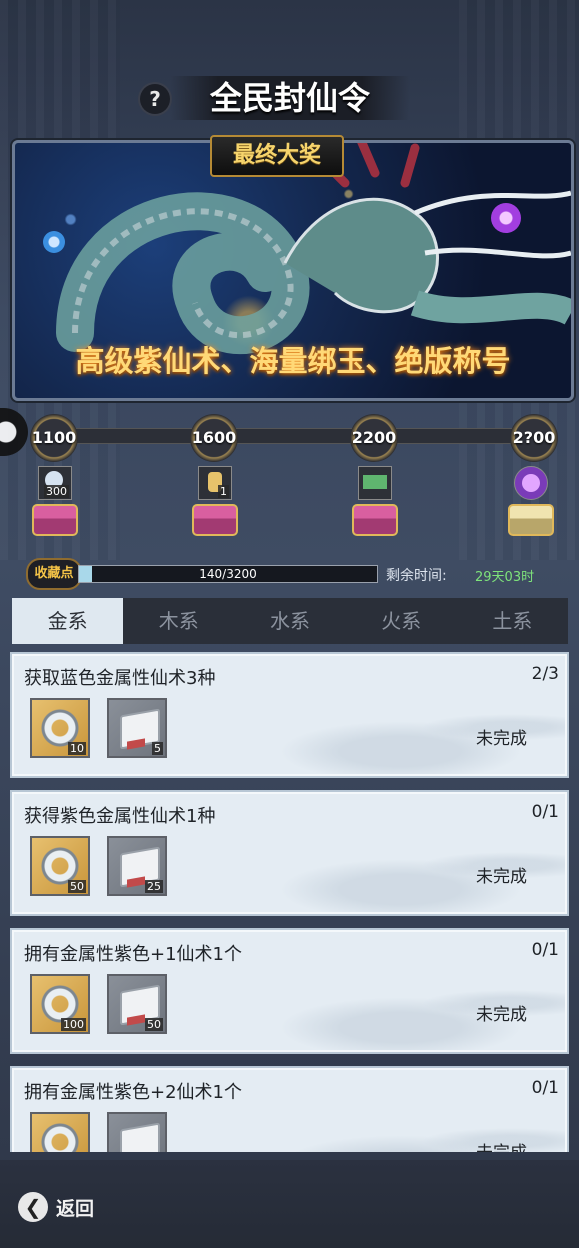 The height and width of the screenshot is (1248, 579). Describe the element at coordinates (416, 576) in the screenshot. I see `time-remaining-label: 剩余时间:` at that location.